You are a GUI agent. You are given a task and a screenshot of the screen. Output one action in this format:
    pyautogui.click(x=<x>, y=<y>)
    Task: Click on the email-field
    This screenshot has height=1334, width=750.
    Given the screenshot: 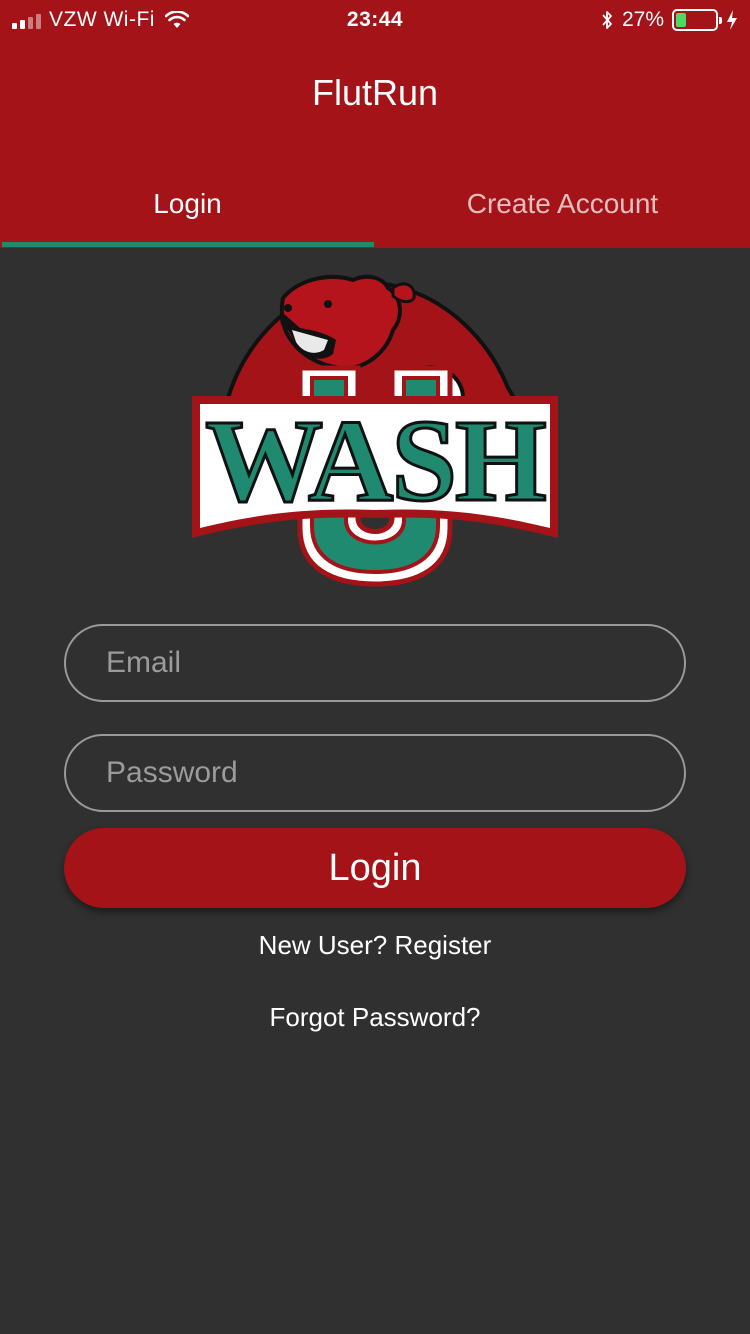 What is the action you would take?
    pyautogui.click(x=375, y=663)
    